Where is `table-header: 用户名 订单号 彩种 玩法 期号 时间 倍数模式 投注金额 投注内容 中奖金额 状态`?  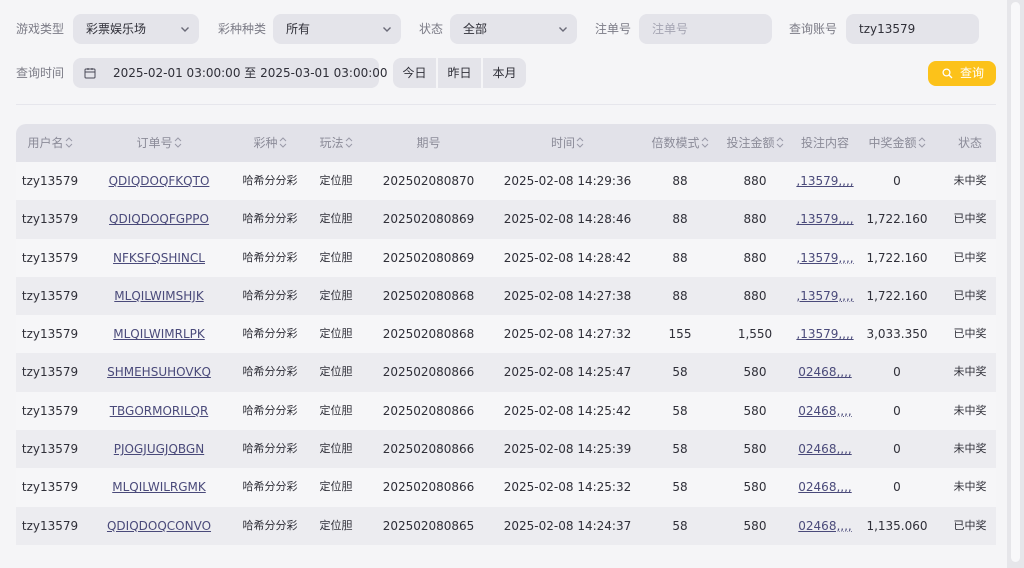 table-header: 用户名 订单号 彩种 玩法 期号 时间 倍数模式 投注金额 投注内容 中奖金额 状态 is located at coordinates (506, 143).